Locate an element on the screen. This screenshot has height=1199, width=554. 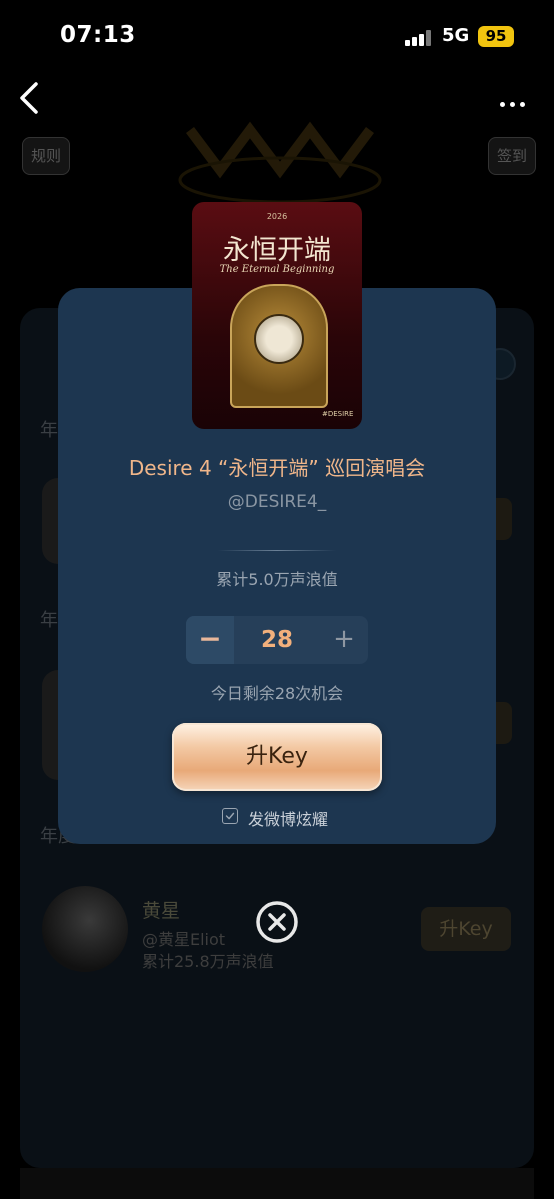
clock-illustration is located at coordinates (279, 339).